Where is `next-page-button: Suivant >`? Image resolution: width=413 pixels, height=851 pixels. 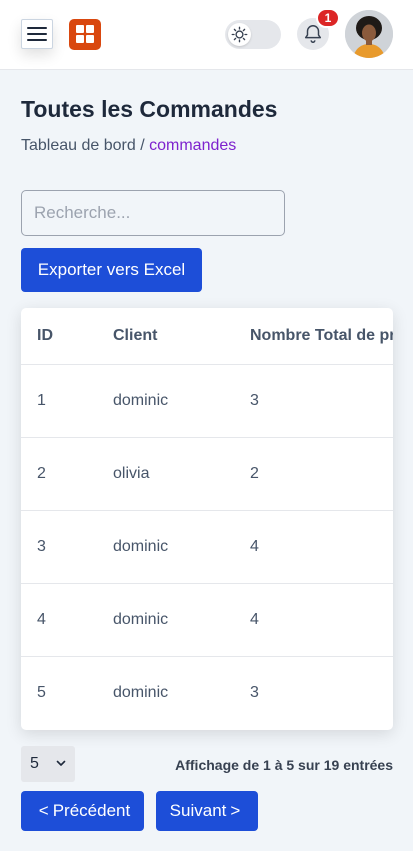 next-page-button: Suivant > is located at coordinates (207, 811).